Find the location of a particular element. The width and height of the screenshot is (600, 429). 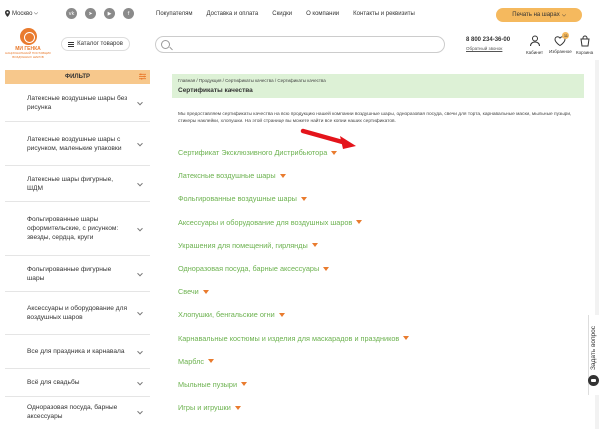

cart-button: Корзина is located at coordinates (584, 45).